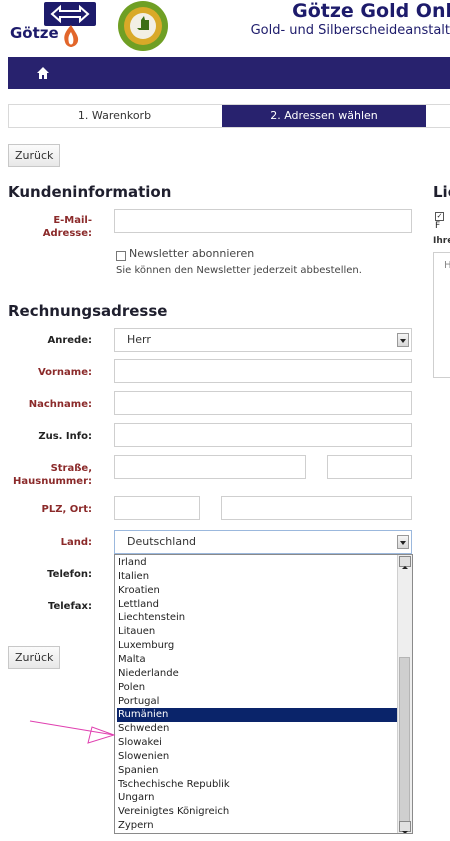 The width and height of the screenshot is (450, 841). Describe the element at coordinates (441, 192) in the screenshot. I see `delivery-heading: Lie` at that location.